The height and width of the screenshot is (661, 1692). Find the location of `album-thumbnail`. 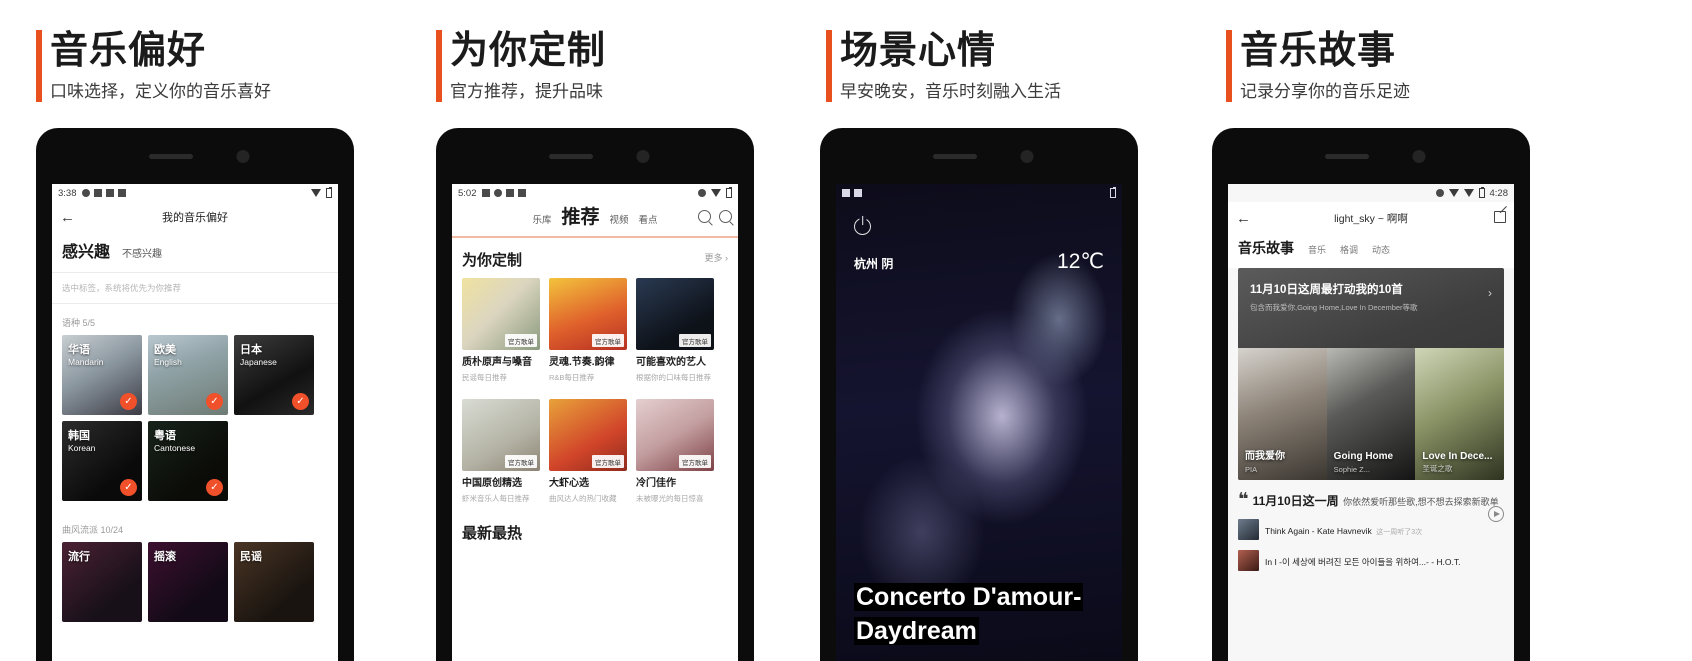

album-thumbnail is located at coordinates (1248, 560).